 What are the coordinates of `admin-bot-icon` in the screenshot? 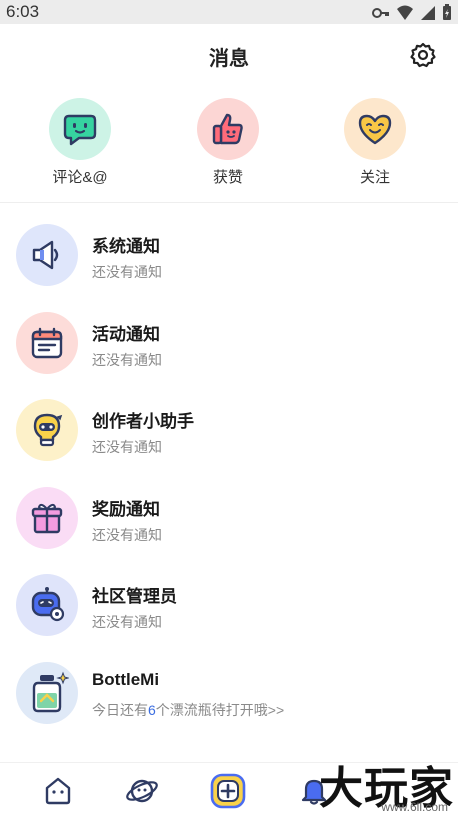 It's located at (47, 605).